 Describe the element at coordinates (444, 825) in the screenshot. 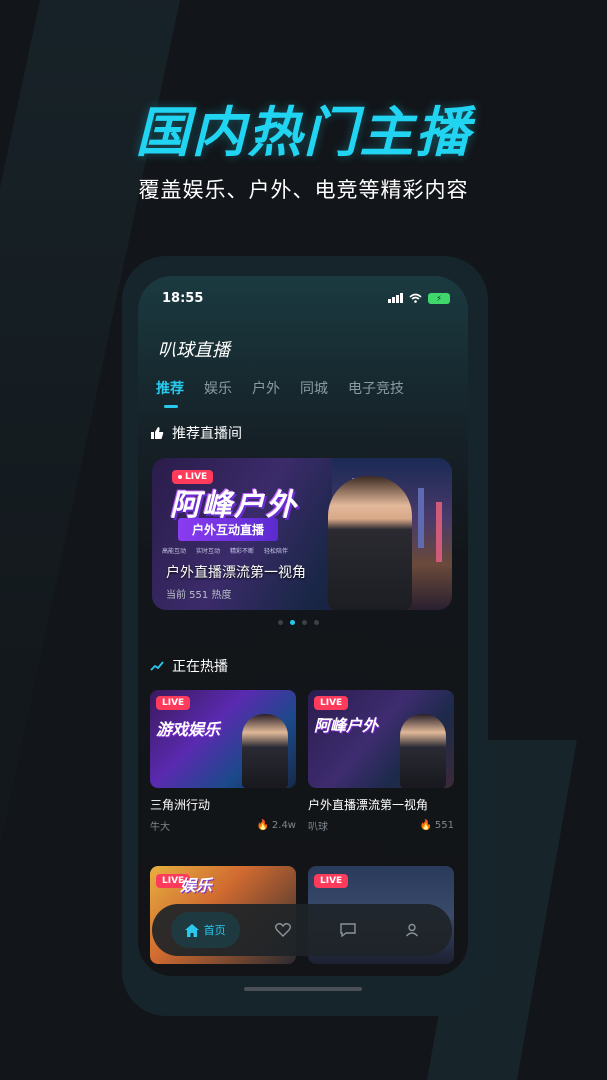

I see `stream-heat-value: 551` at that location.